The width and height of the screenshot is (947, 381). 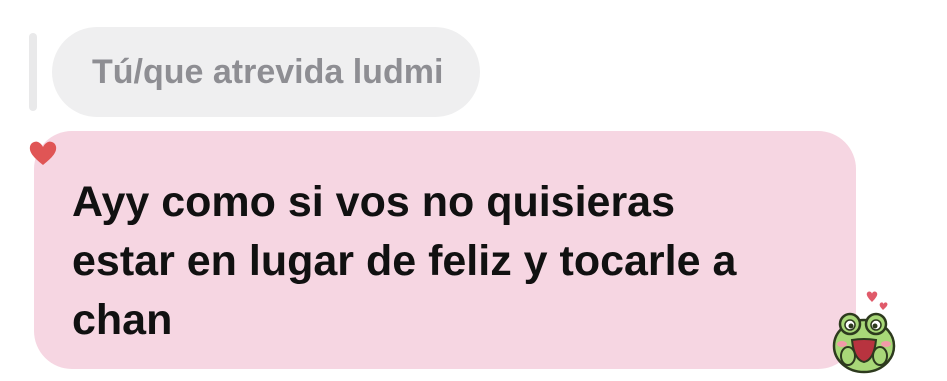 I want to click on quoted-reply-bubble: Tú/que atrevida ludmi, so click(x=266, y=72).